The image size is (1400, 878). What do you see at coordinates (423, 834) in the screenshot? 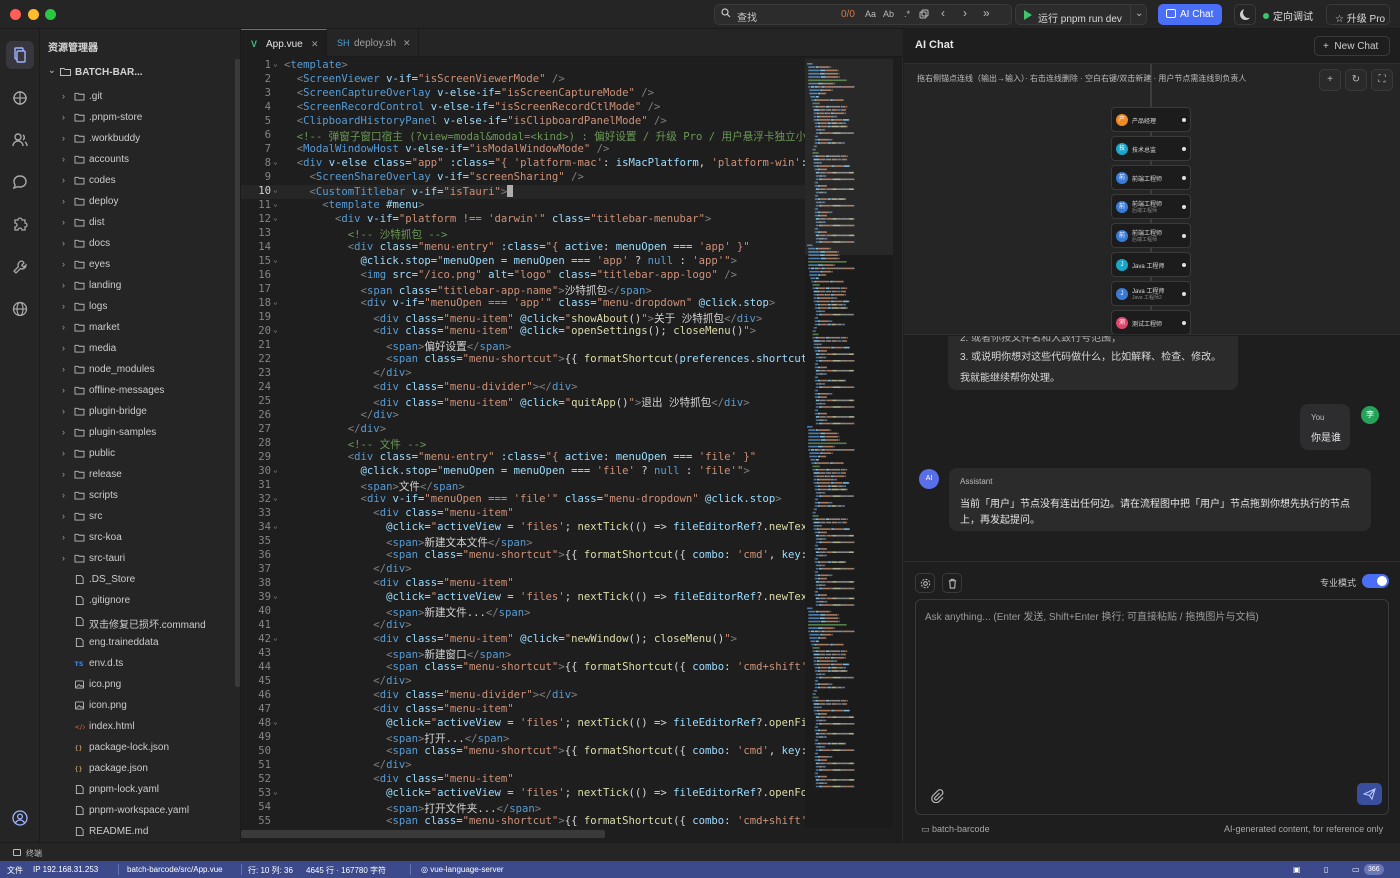
I see `horizontal-scrollbar` at bounding box center [423, 834].